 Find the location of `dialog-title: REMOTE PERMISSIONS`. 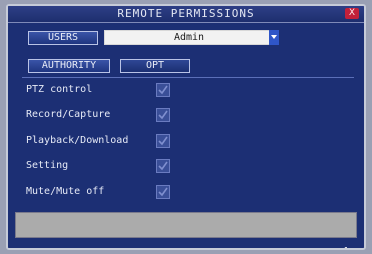

dialog-title: REMOTE PERMISSIONS is located at coordinates (186, 13).